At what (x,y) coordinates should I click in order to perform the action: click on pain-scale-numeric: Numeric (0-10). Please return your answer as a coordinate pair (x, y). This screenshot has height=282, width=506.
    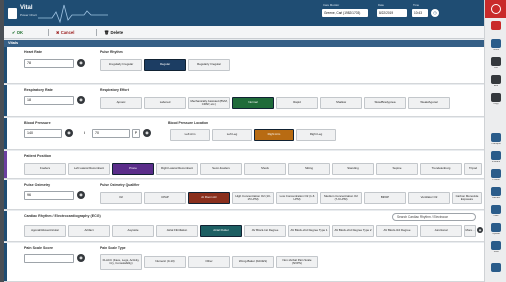
    Looking at the image, I should click on (165, 262).